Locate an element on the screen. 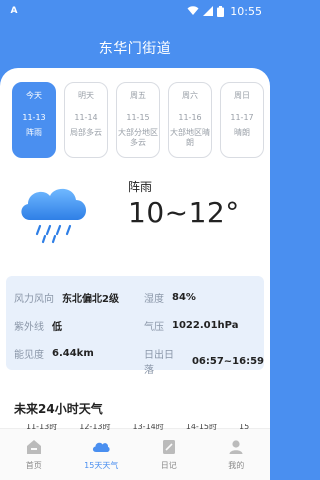 This screenshot has height=480, width=320. wifi-icon is located at coordinates (193, 10).